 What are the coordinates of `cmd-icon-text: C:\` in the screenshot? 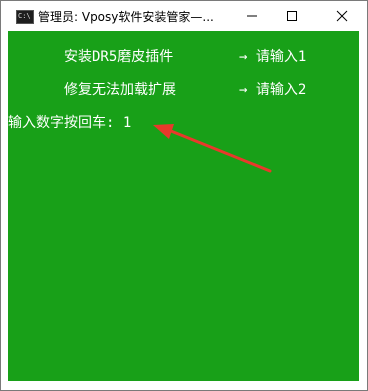 It's located at (24, 16).